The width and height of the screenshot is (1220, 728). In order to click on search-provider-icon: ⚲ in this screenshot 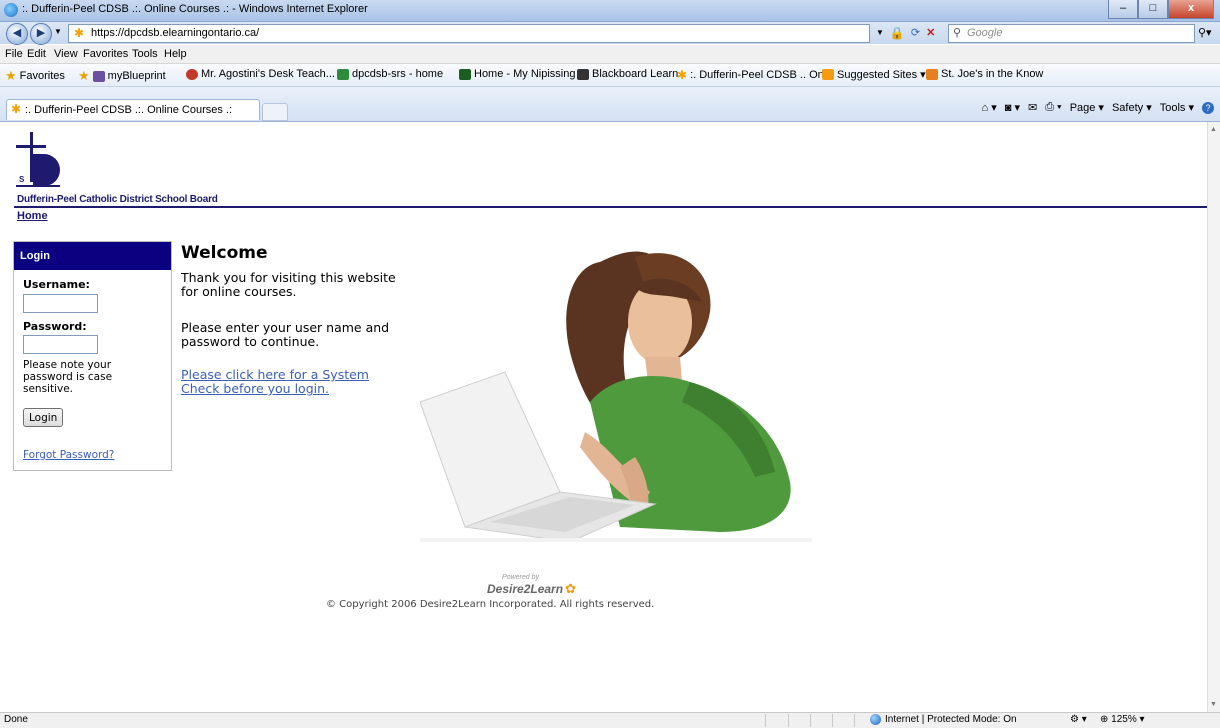, I will do `click(957, 33)`.